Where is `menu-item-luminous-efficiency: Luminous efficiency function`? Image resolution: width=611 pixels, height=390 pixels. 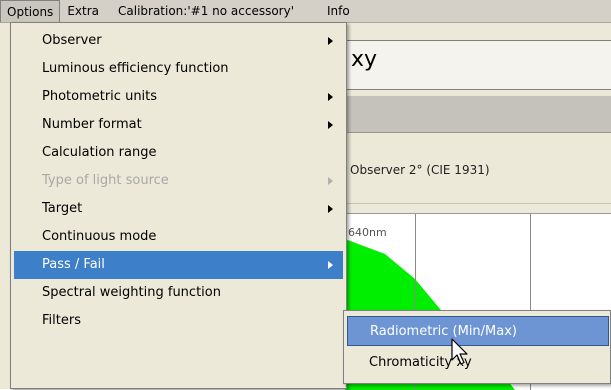 menu-item-luminous-efficiency: Luminous efficiency function is located at coordinates (178, 69).